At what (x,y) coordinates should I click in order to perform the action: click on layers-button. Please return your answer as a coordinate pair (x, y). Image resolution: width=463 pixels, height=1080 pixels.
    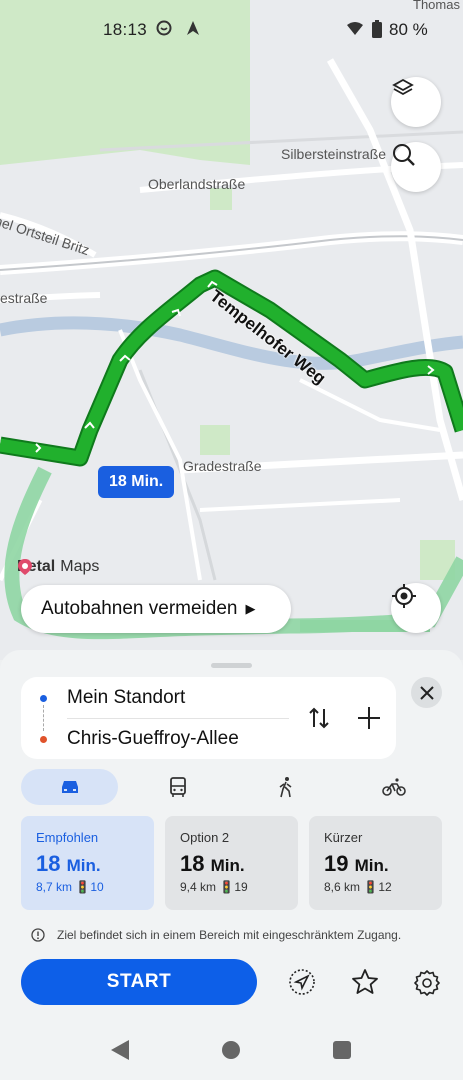
    Looking at the image, I should click on (416, 102).